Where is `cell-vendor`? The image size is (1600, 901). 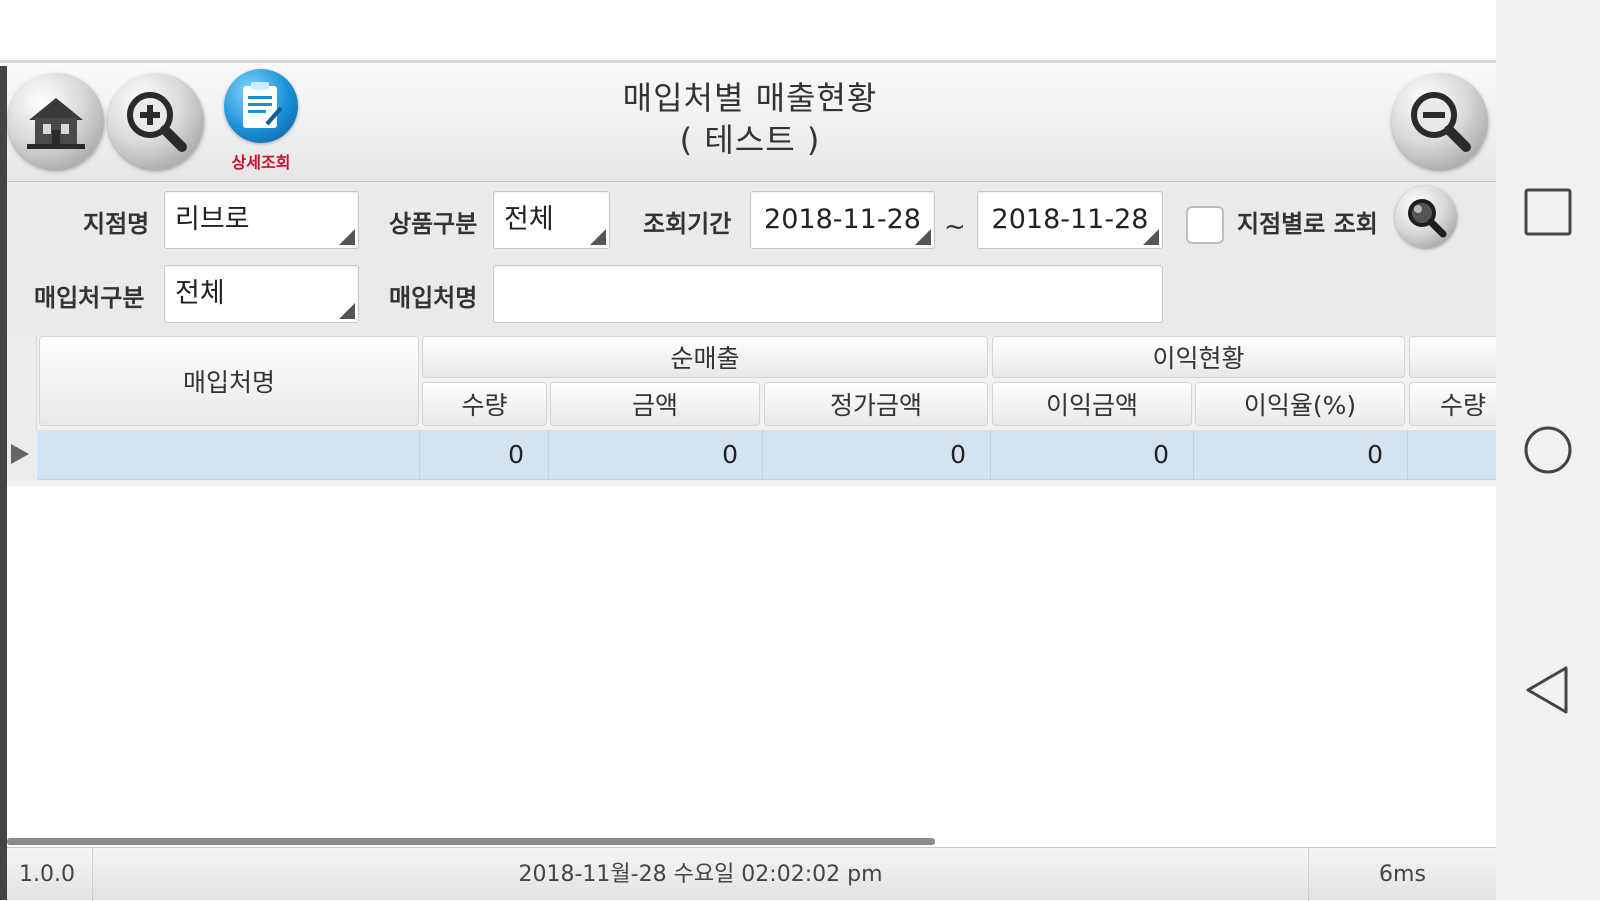 cell-vendor is located at coordinates (228, 455).